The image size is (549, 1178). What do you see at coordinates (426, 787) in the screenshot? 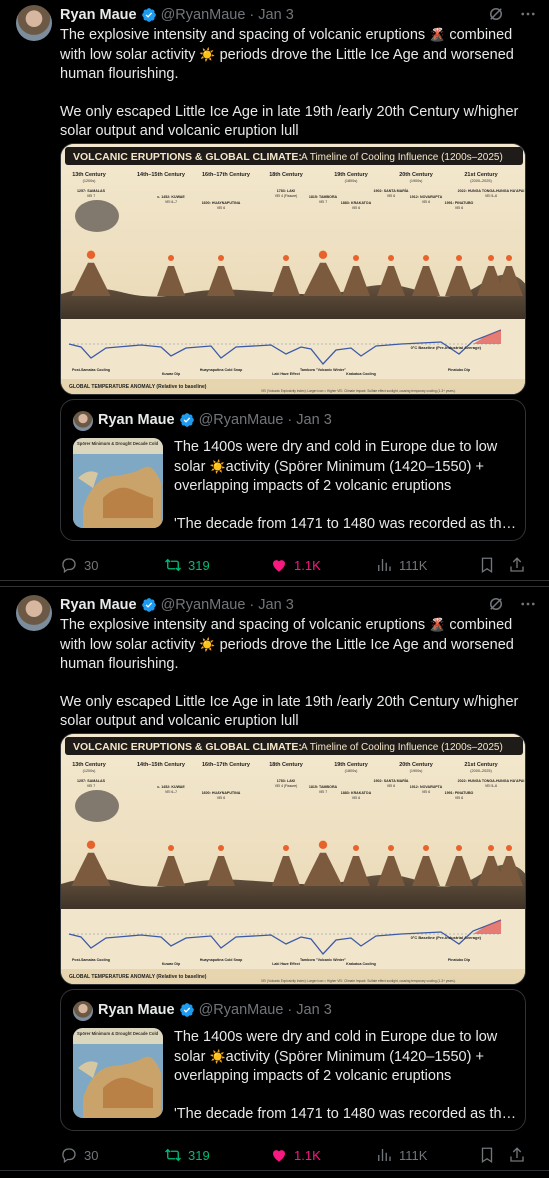
I see `eruption-label: 1912: NOVARUPTA` at bounding box center [426, 787].